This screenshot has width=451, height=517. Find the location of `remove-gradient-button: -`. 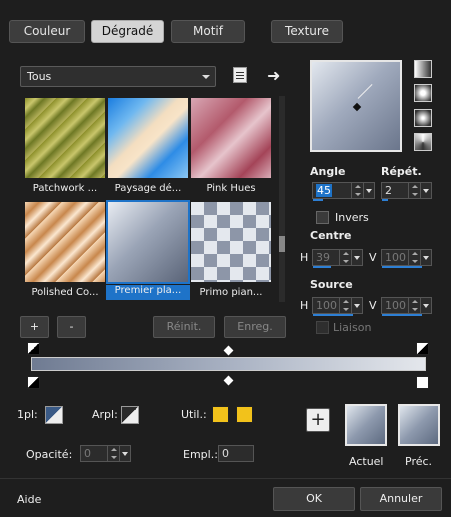

remove-gradient-button: - is located at coordinates (71, 327).